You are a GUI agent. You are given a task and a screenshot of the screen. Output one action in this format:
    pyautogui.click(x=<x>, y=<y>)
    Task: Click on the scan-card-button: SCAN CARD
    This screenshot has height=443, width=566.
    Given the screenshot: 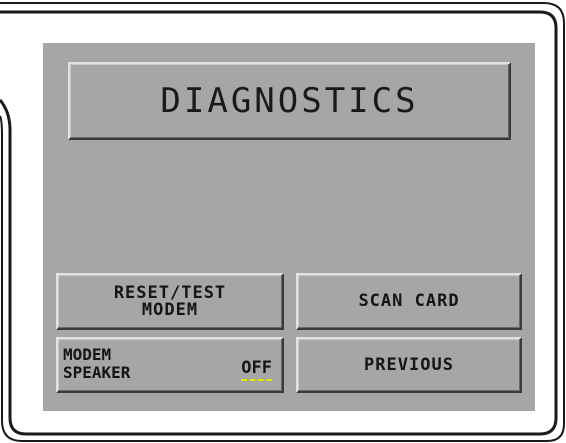 What is the action you would take?
    pyautogui.click(x=409, y=301)
    